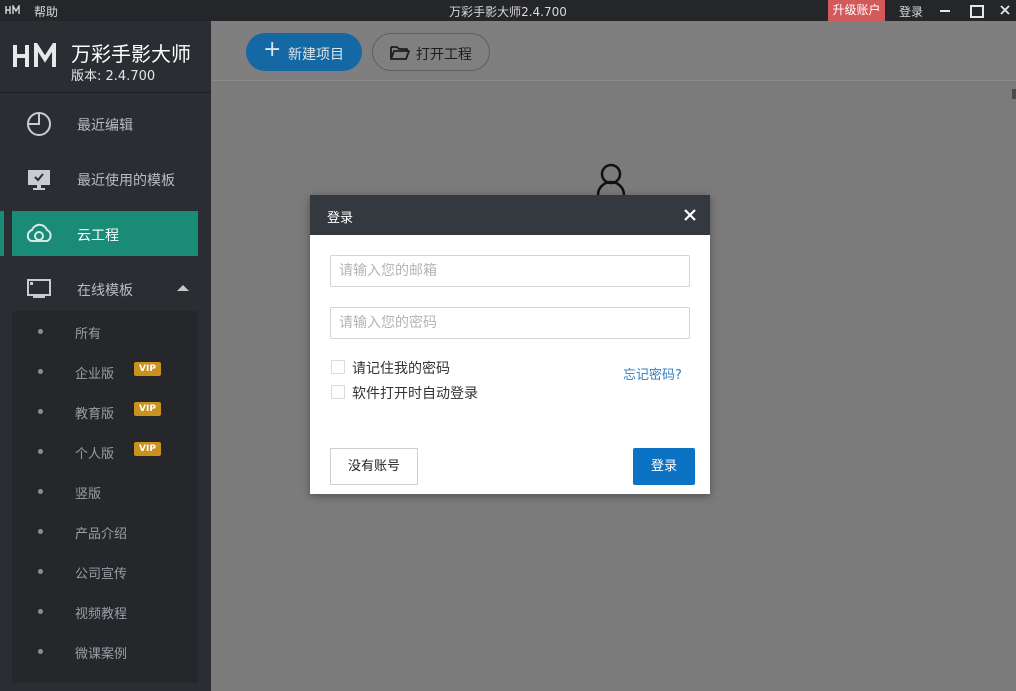 The height and width of the screenshot is (691, 1016). Describe the element at coordinates (400, 53) in the screenshot. I see `folder-open-icon` at that location.